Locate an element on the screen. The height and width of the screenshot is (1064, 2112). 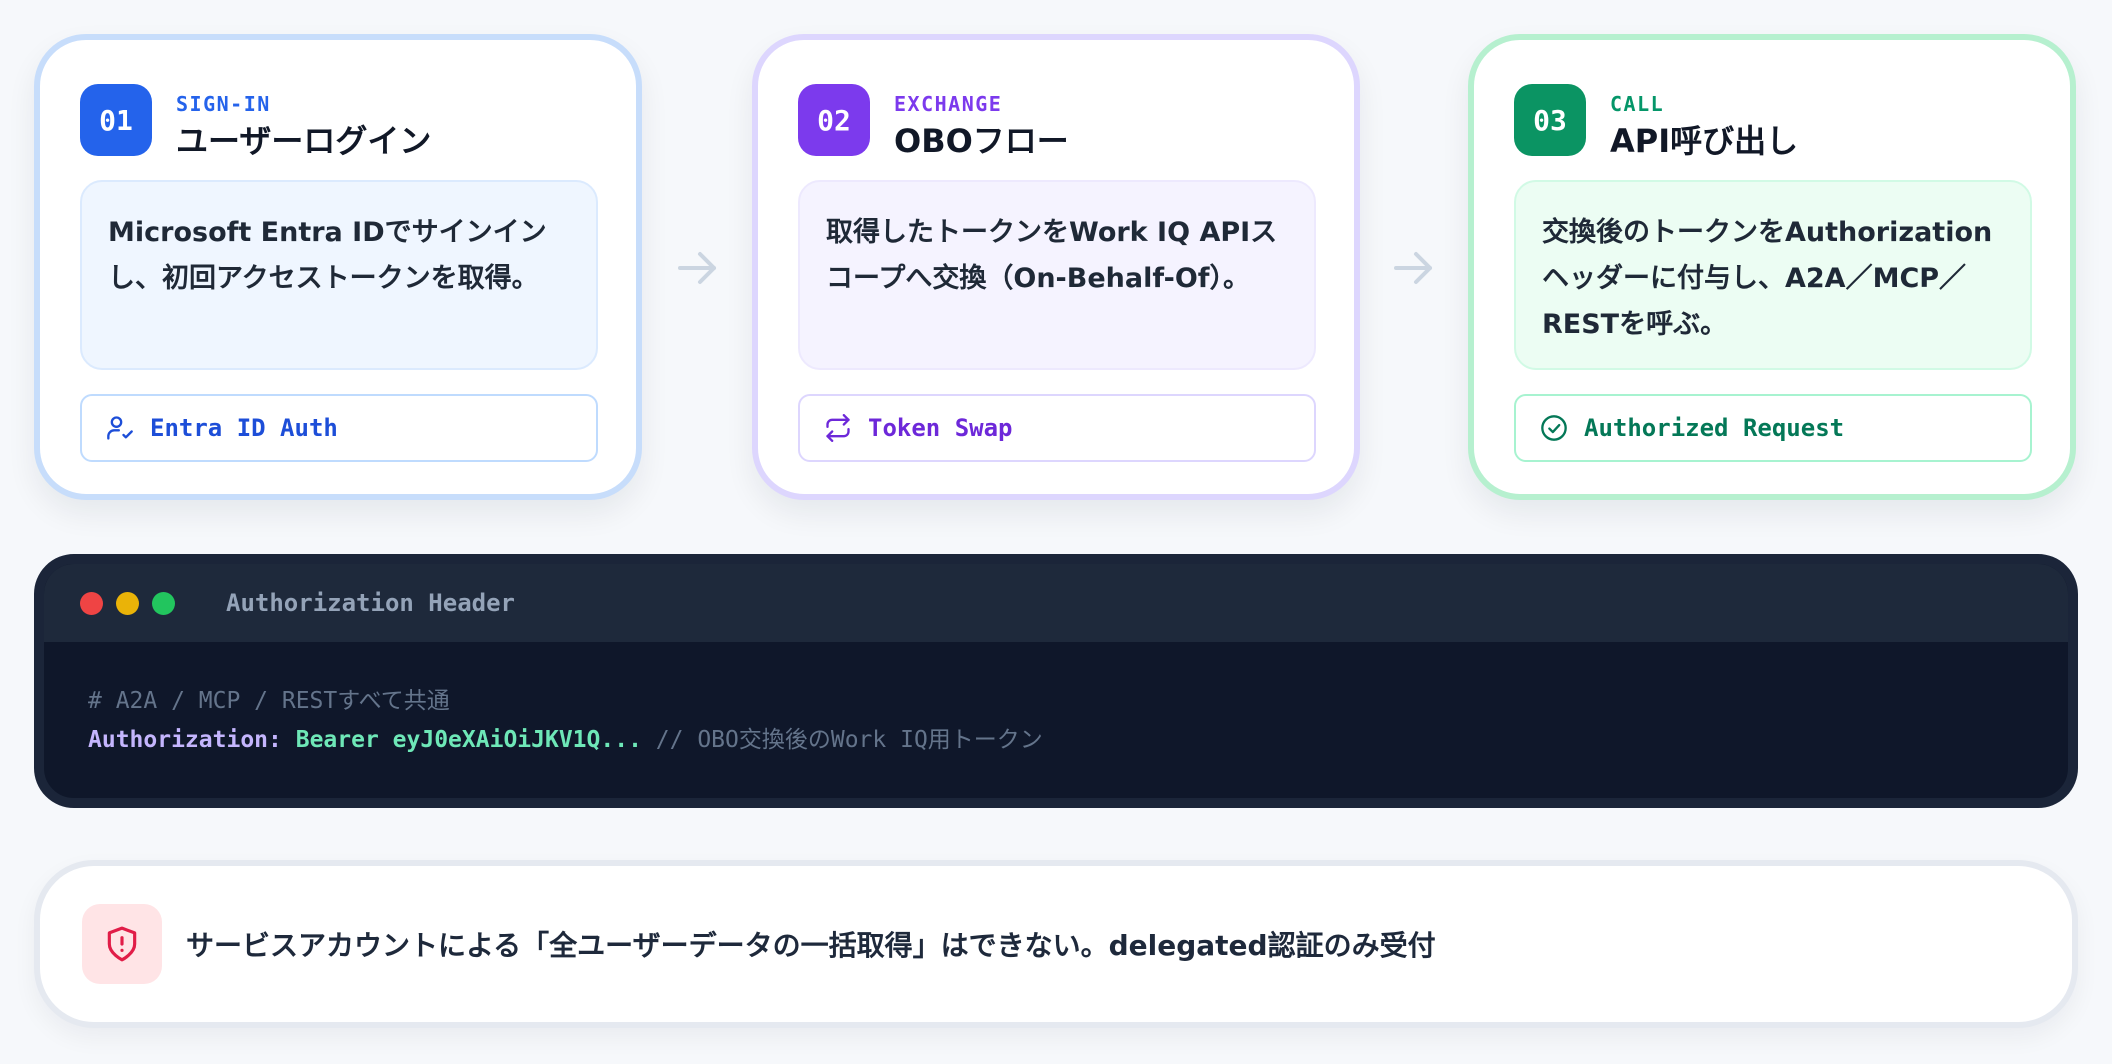
step-tag-label: Entra ID Auth is located at coordinates (244, 428).